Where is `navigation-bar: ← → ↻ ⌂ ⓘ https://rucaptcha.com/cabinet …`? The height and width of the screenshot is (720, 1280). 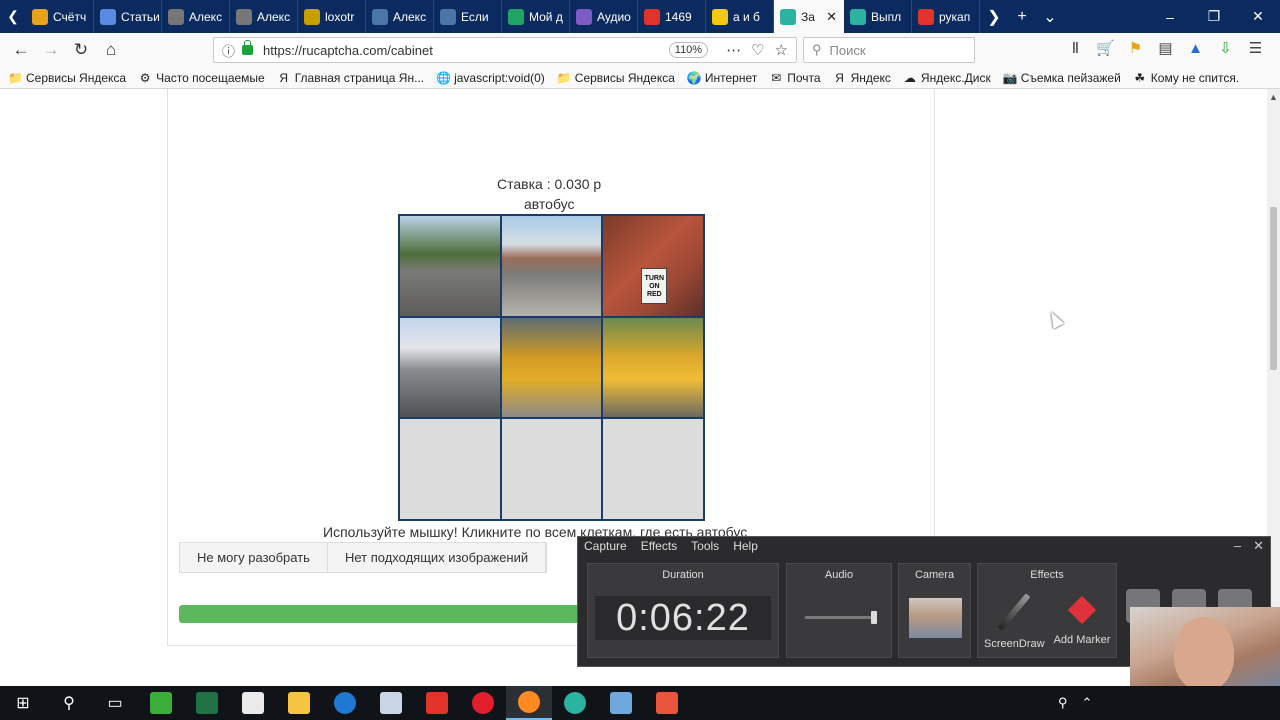
navigation-bar: ← → ↻ ⌂ ⓘ https://rucaptcha.com/cabinet … is located at coordinates (640, 50).